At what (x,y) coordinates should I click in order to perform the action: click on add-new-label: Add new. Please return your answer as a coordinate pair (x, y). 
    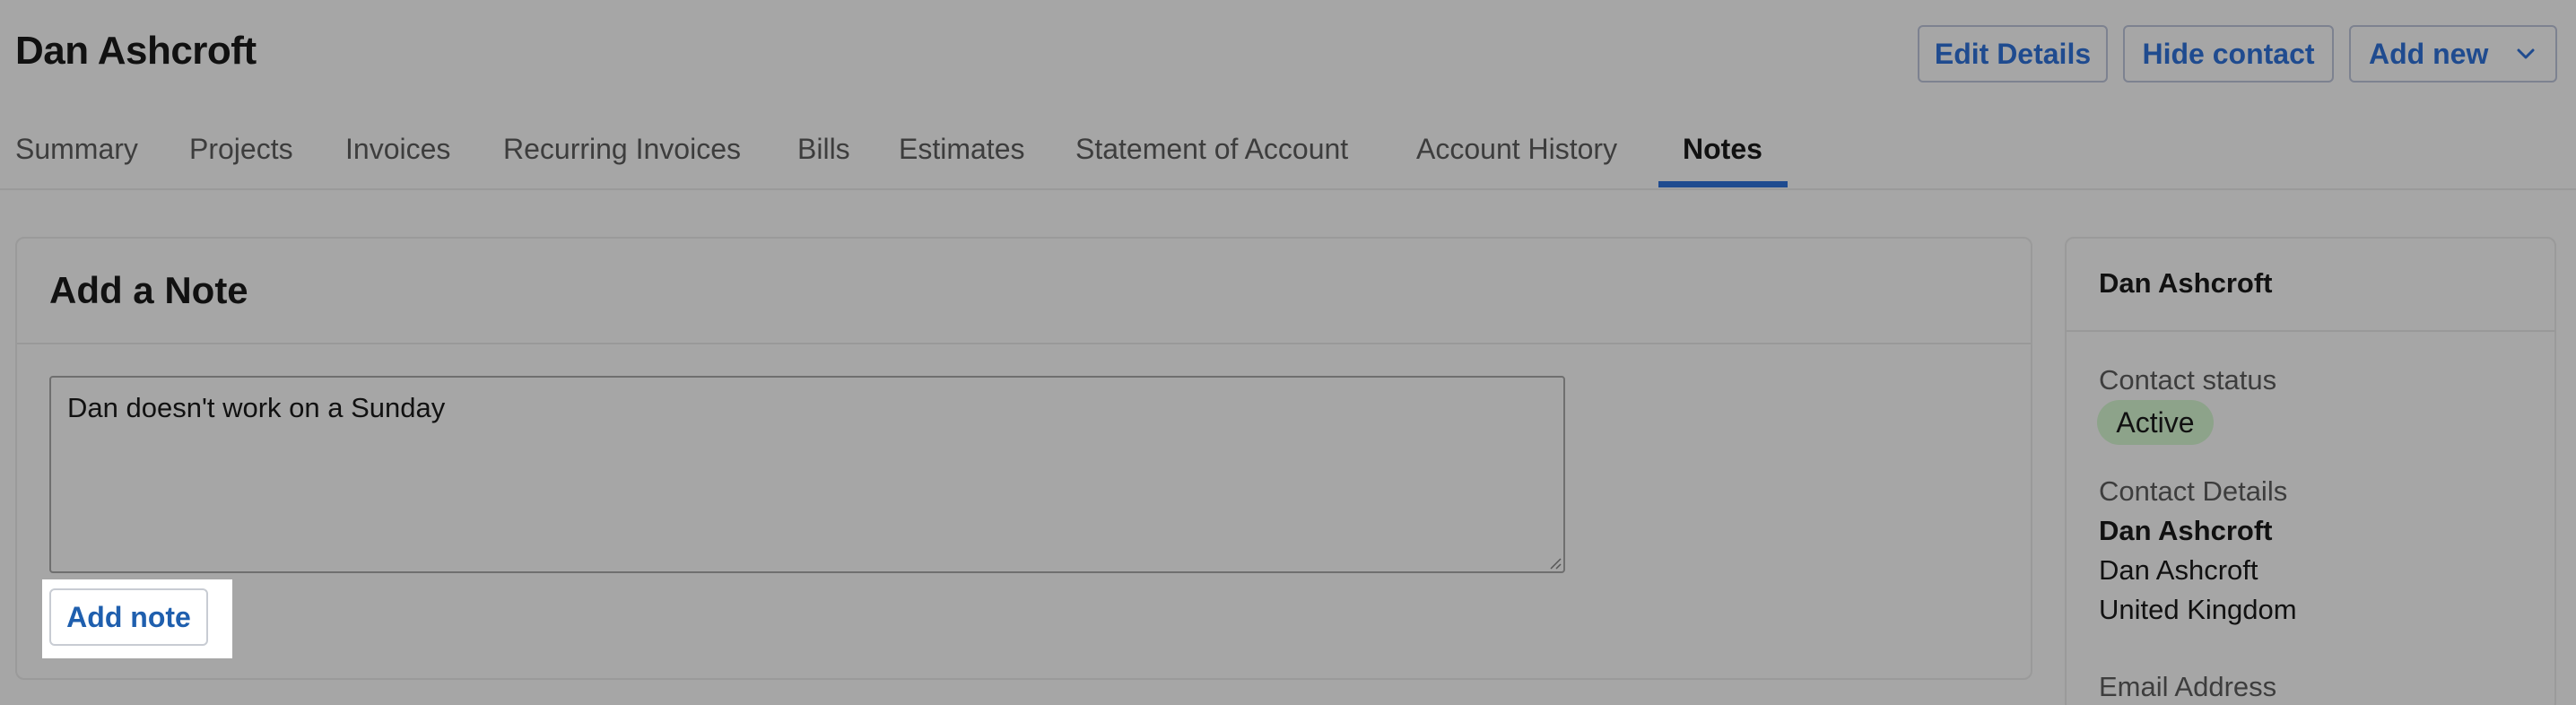
    Looking at the image, I should click on (2429, 53).